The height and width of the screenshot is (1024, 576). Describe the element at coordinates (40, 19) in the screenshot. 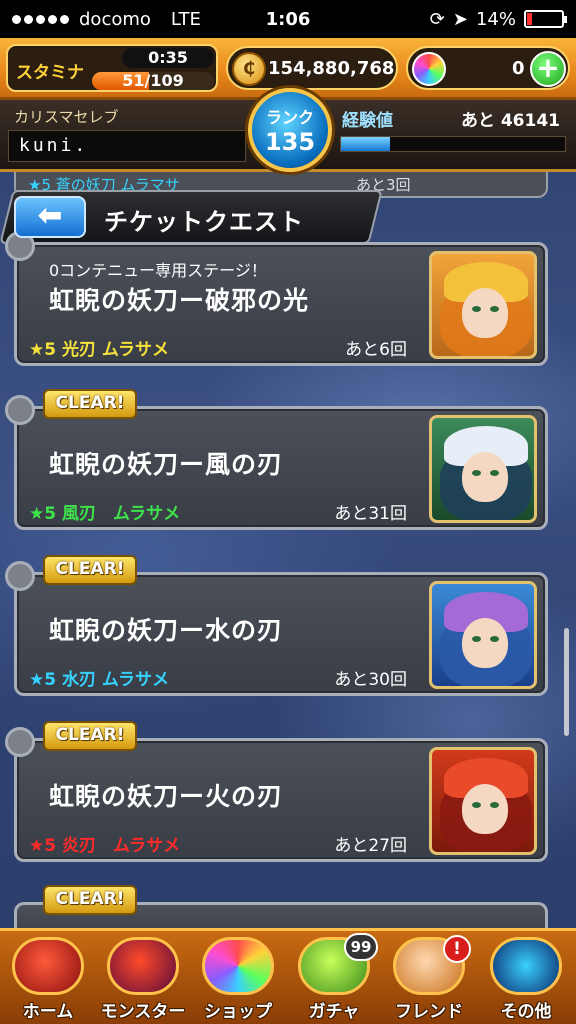

I see `signal-dots-icon` at that location.